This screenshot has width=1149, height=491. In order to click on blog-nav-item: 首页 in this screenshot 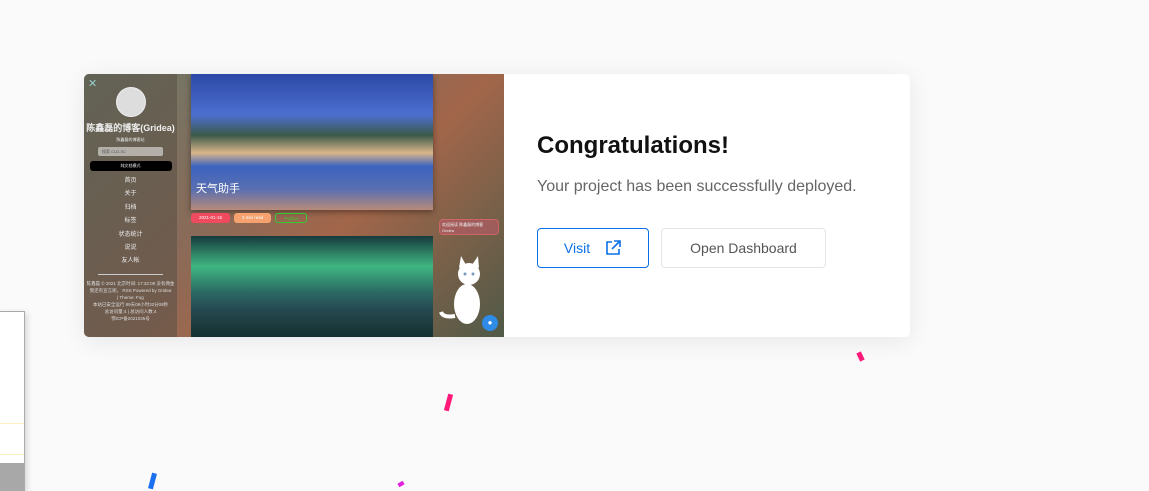, I will do `click(130, 181)`.